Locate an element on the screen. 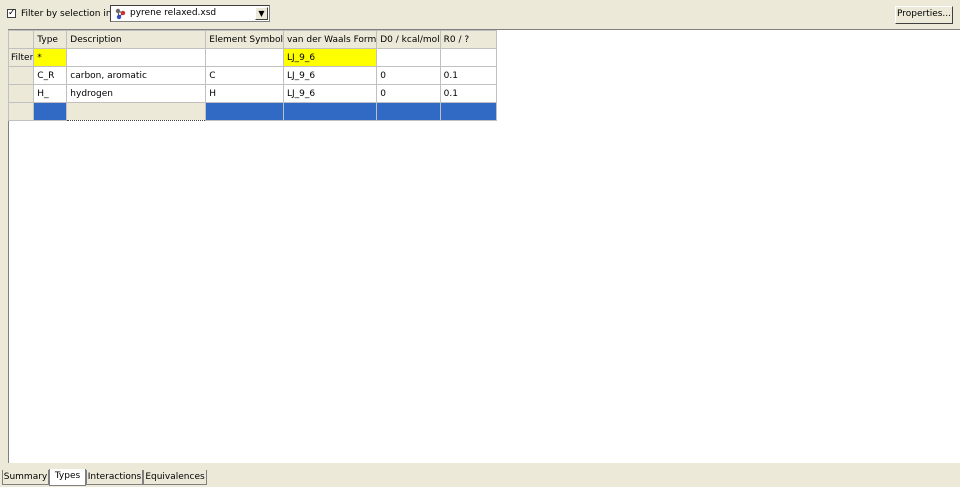 The image size is (960, 487). filter-cell-type: * is located at coordinates (50, 57).